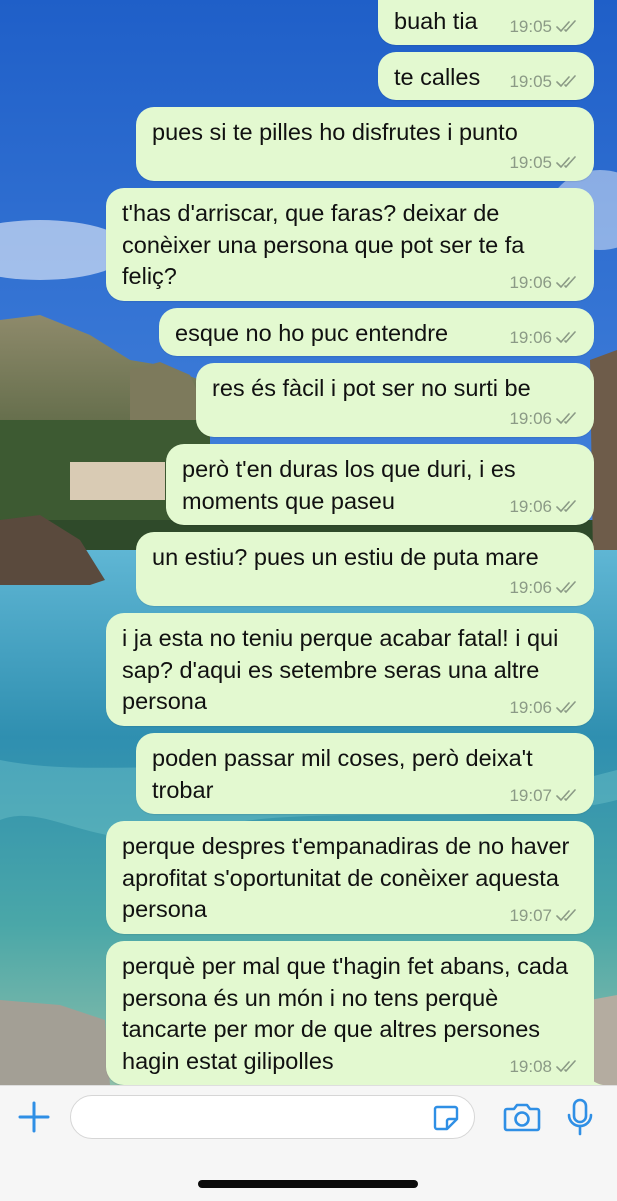 This screenshot has width=617, height=1201. What do you see at coordinates (335, 132) in the screenshot?
I see `message-text: pues si te pilles ho disfrutes i punto` at bounding box center [335, 132].